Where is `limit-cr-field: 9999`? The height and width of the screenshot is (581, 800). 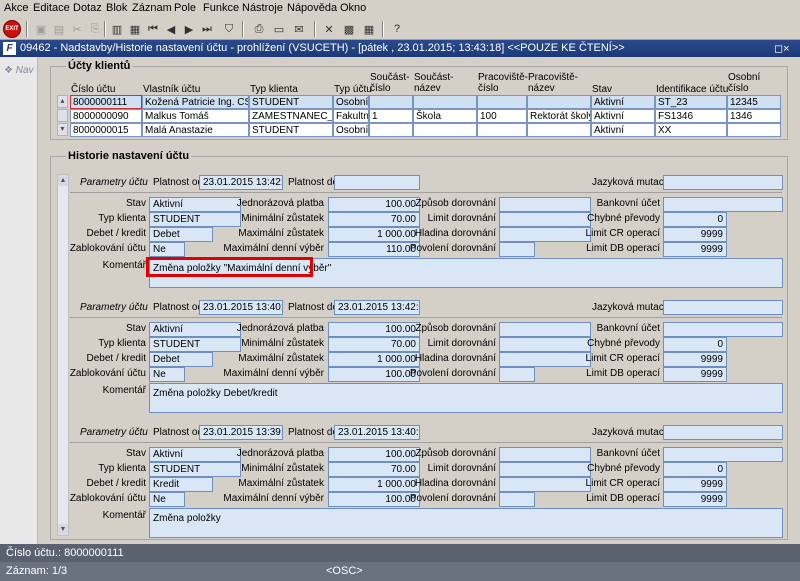
limit-cr-field: 9999 is located at coordinates (695, 484).